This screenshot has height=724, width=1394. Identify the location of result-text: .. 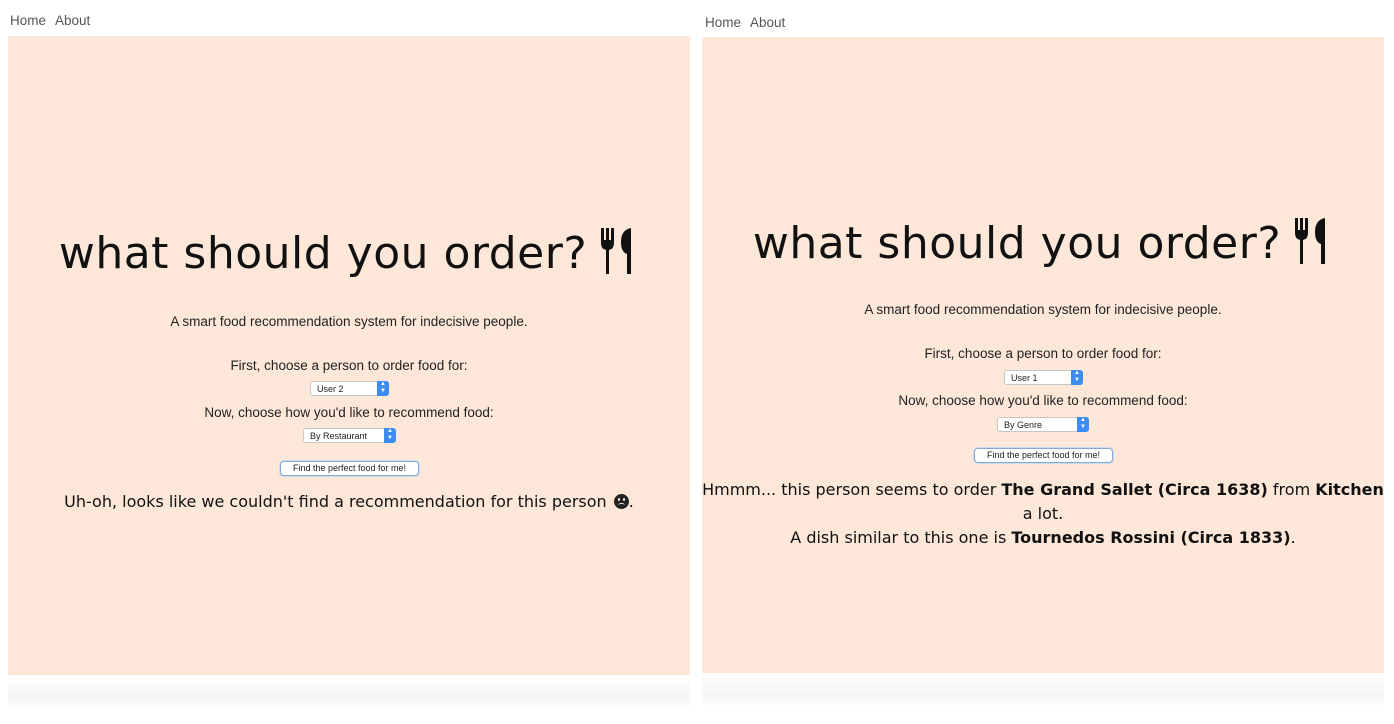
(1293, 537).